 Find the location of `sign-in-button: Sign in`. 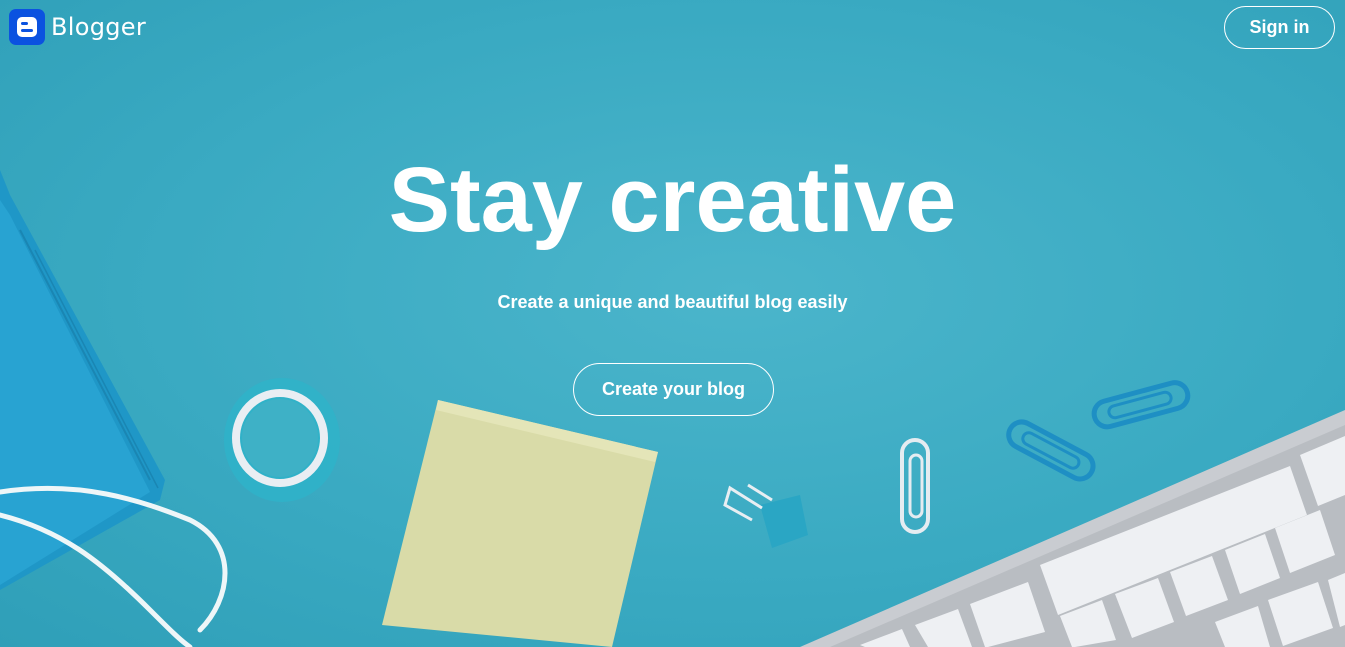

sign-in-button: Sign in is located at coordinates (1279, 27).